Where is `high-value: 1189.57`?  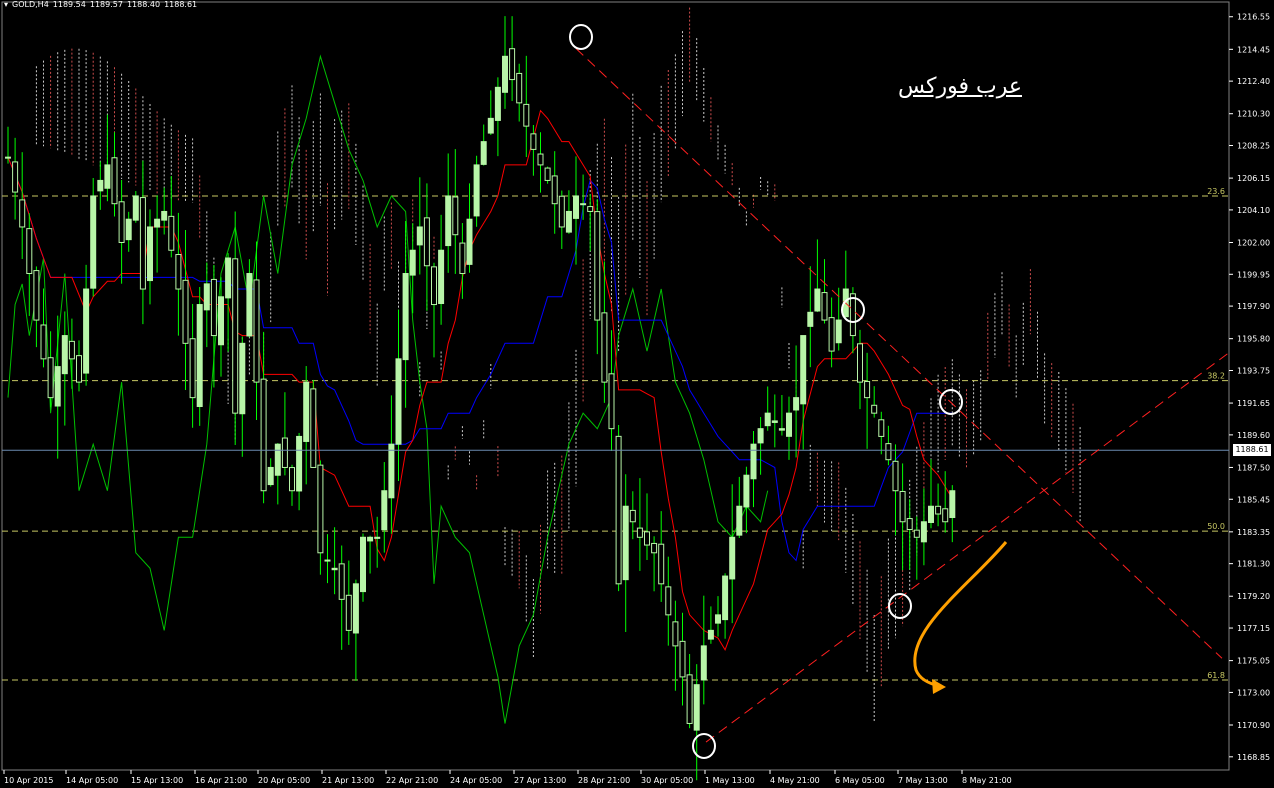
high-value: 1189.57 is located at coordinates (106, 4).